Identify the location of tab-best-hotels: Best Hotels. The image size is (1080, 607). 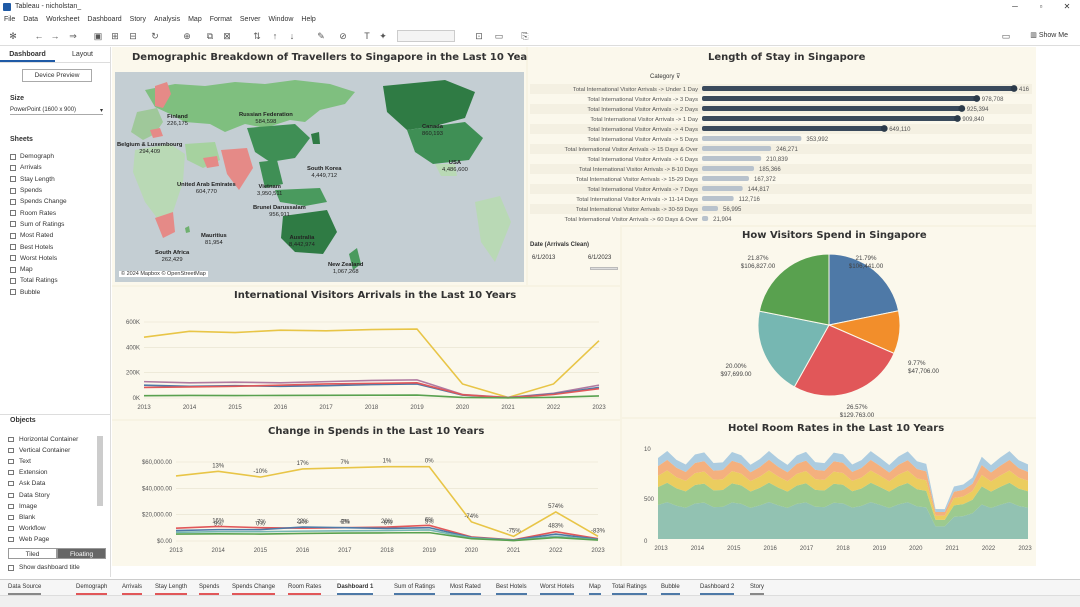
(511, 587).